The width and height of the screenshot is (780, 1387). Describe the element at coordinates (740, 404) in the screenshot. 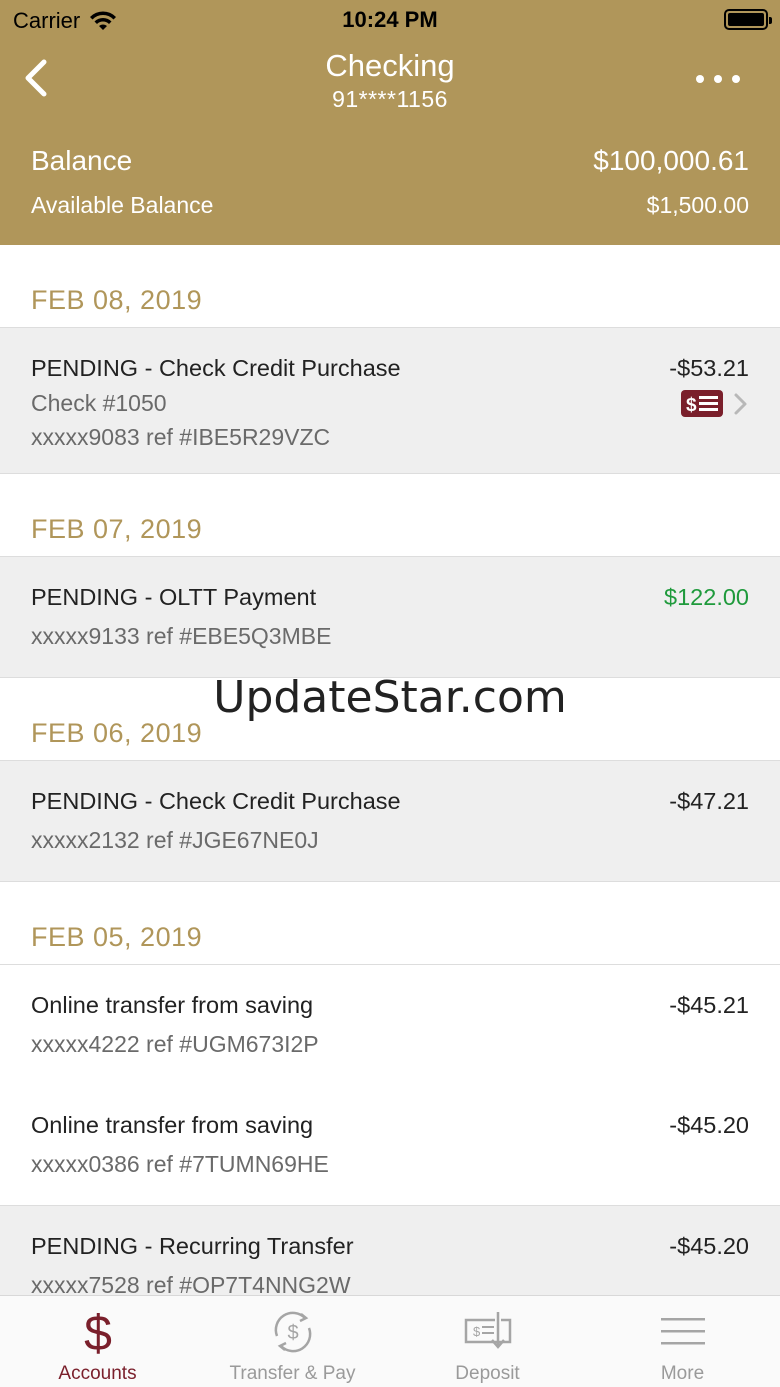

I see `chevron-right-icon` at that location.